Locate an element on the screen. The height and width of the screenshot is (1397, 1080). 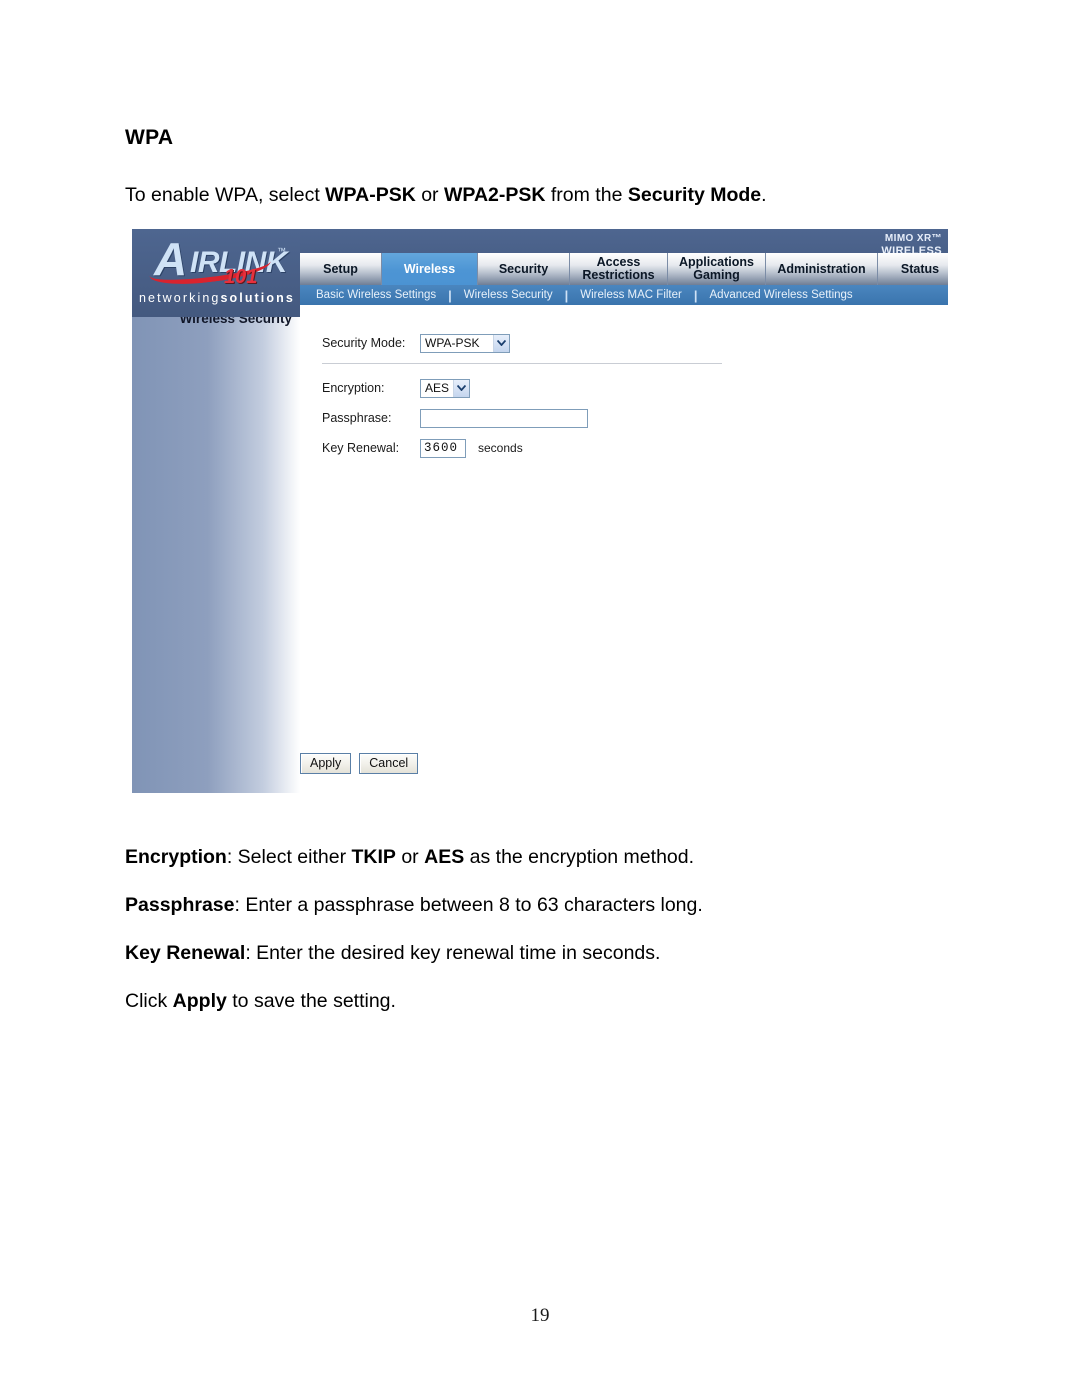
key-renewal-unit-label: seconds is located at coordinates (500, 448).